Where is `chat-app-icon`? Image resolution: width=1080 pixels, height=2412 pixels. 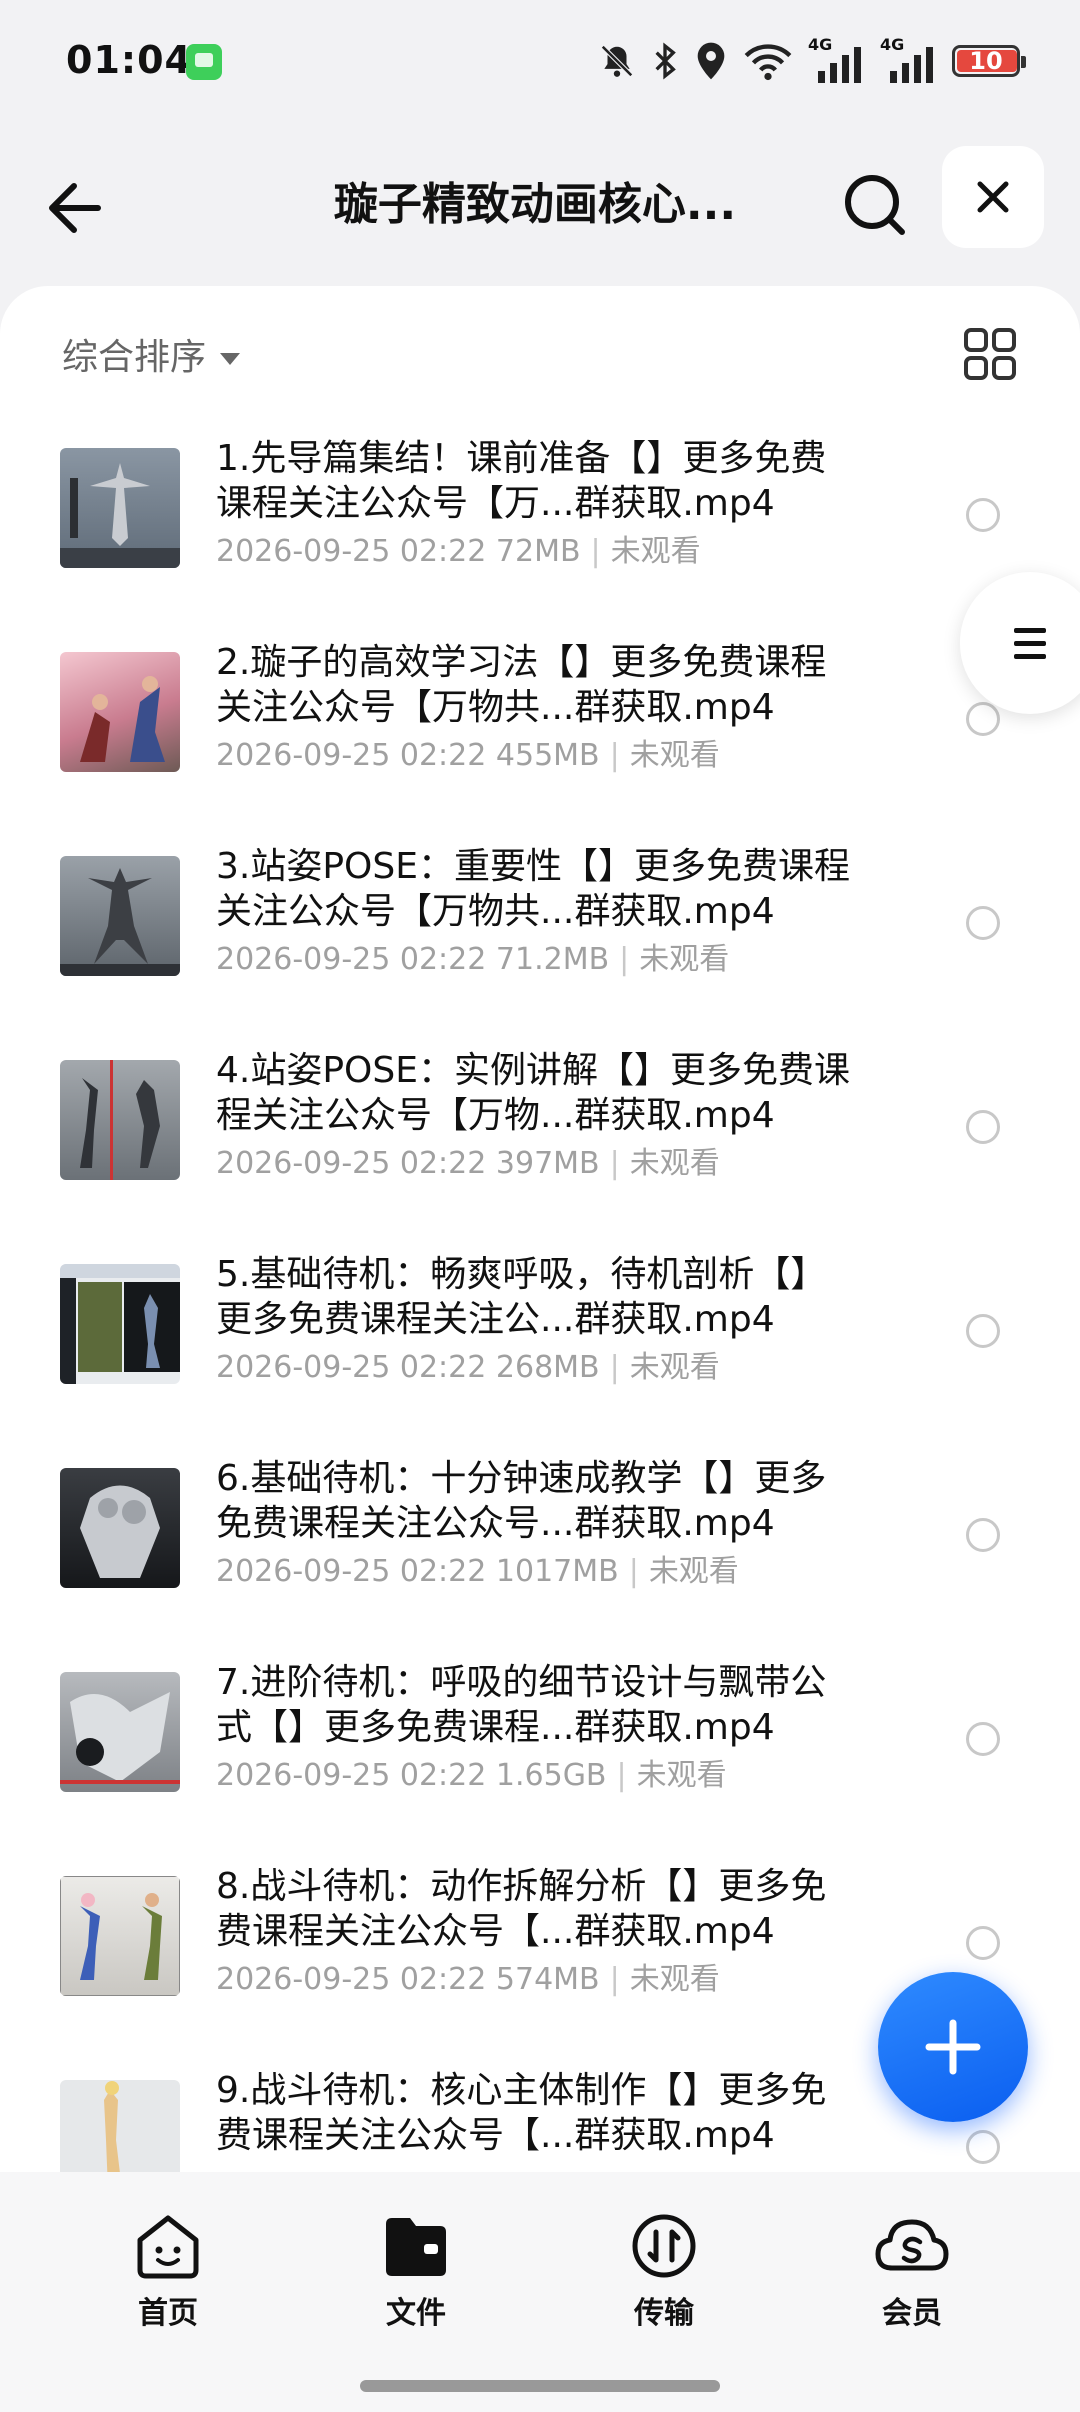 chat-app-icon is located at coordinates (204, 62).